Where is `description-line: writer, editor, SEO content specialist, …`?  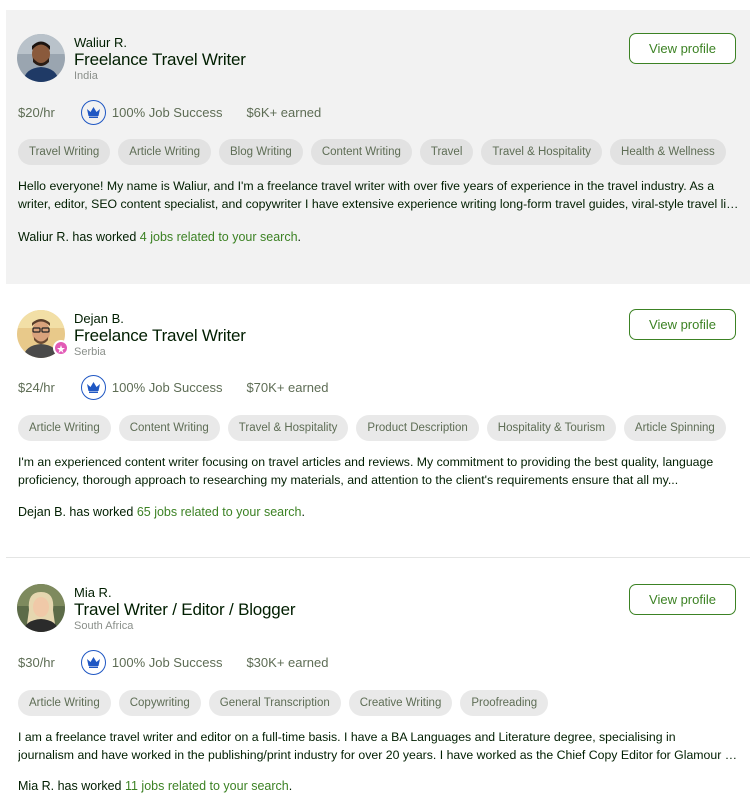 description-line: writer, editor, SEO content specialist, … is located at coordinates (379, 204).